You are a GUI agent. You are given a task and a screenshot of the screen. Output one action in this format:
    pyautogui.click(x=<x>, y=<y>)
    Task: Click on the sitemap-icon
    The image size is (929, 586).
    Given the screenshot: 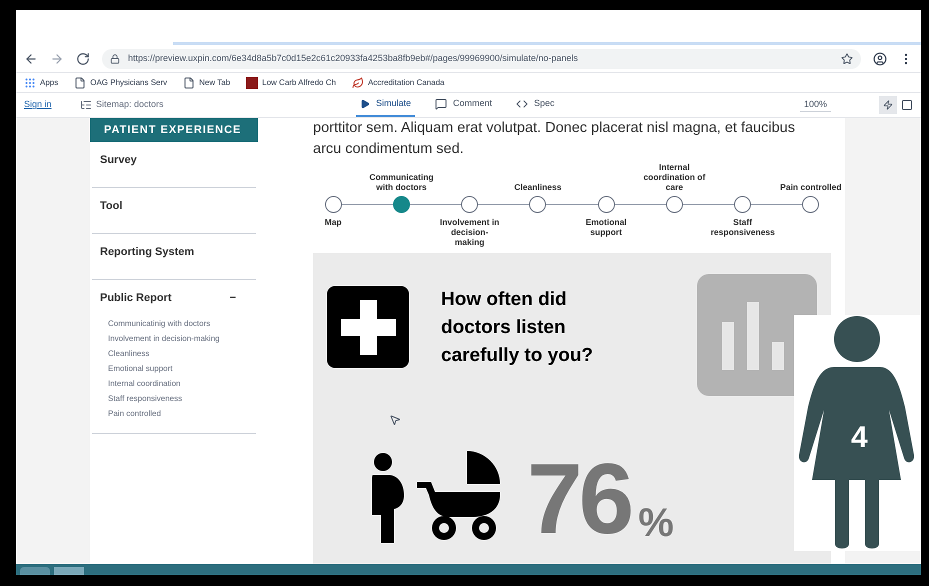 What is the action you would take?
    pyautogui.click(x=86, y=105)
    